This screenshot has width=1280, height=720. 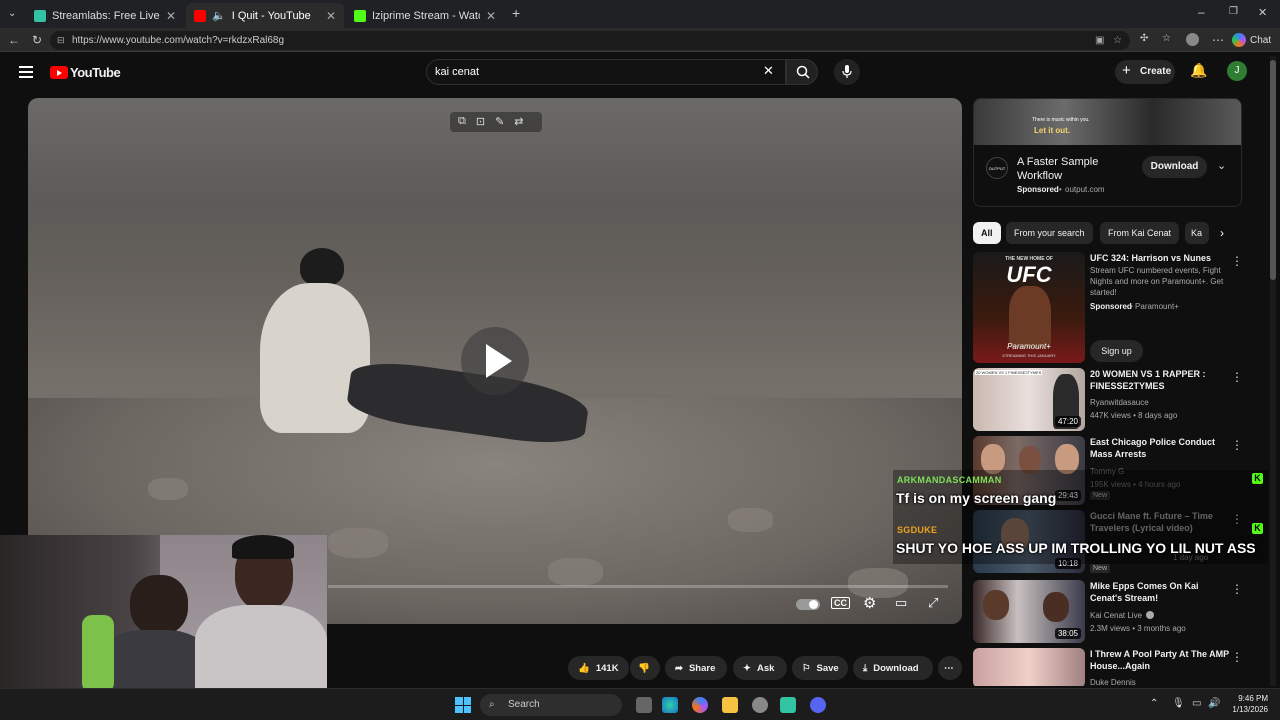 I want to click on chip-all: All, so click(x=987, y=233).